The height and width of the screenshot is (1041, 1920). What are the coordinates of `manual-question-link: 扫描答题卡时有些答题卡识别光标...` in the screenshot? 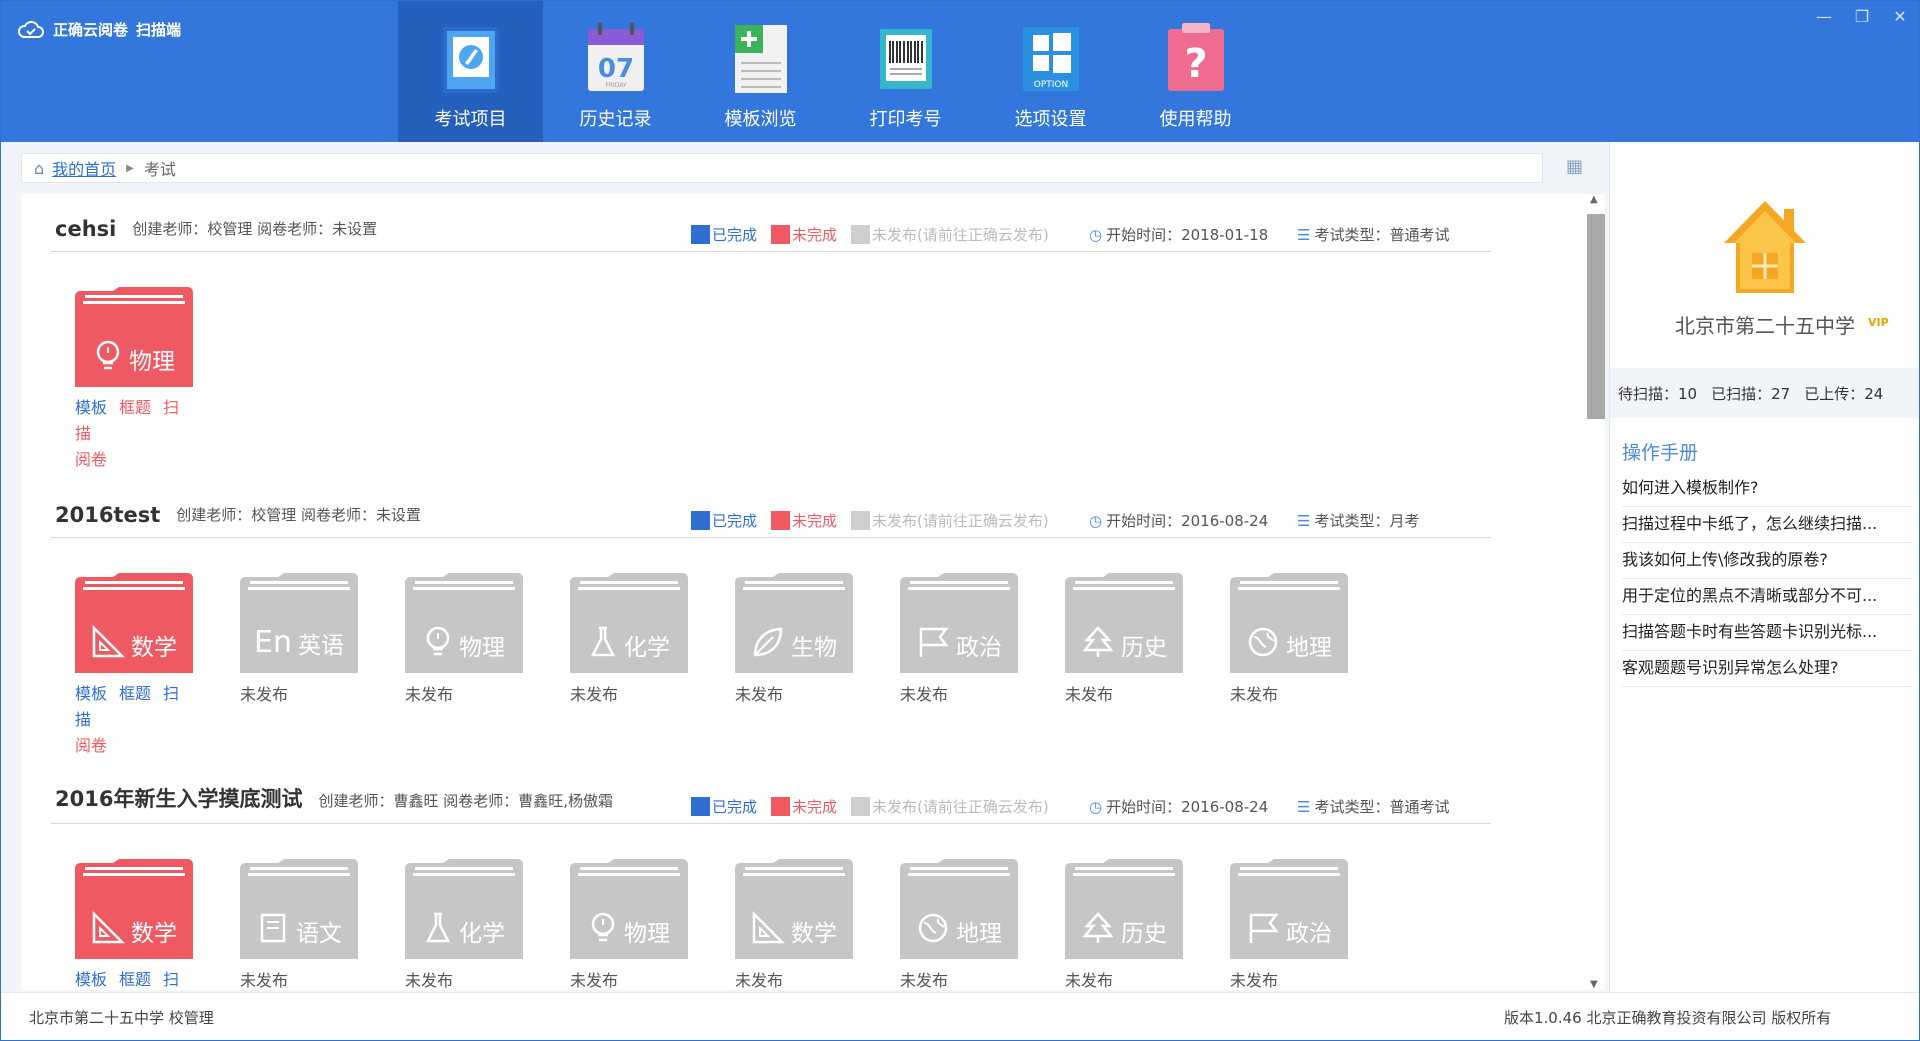 It's located at (1767, 633).